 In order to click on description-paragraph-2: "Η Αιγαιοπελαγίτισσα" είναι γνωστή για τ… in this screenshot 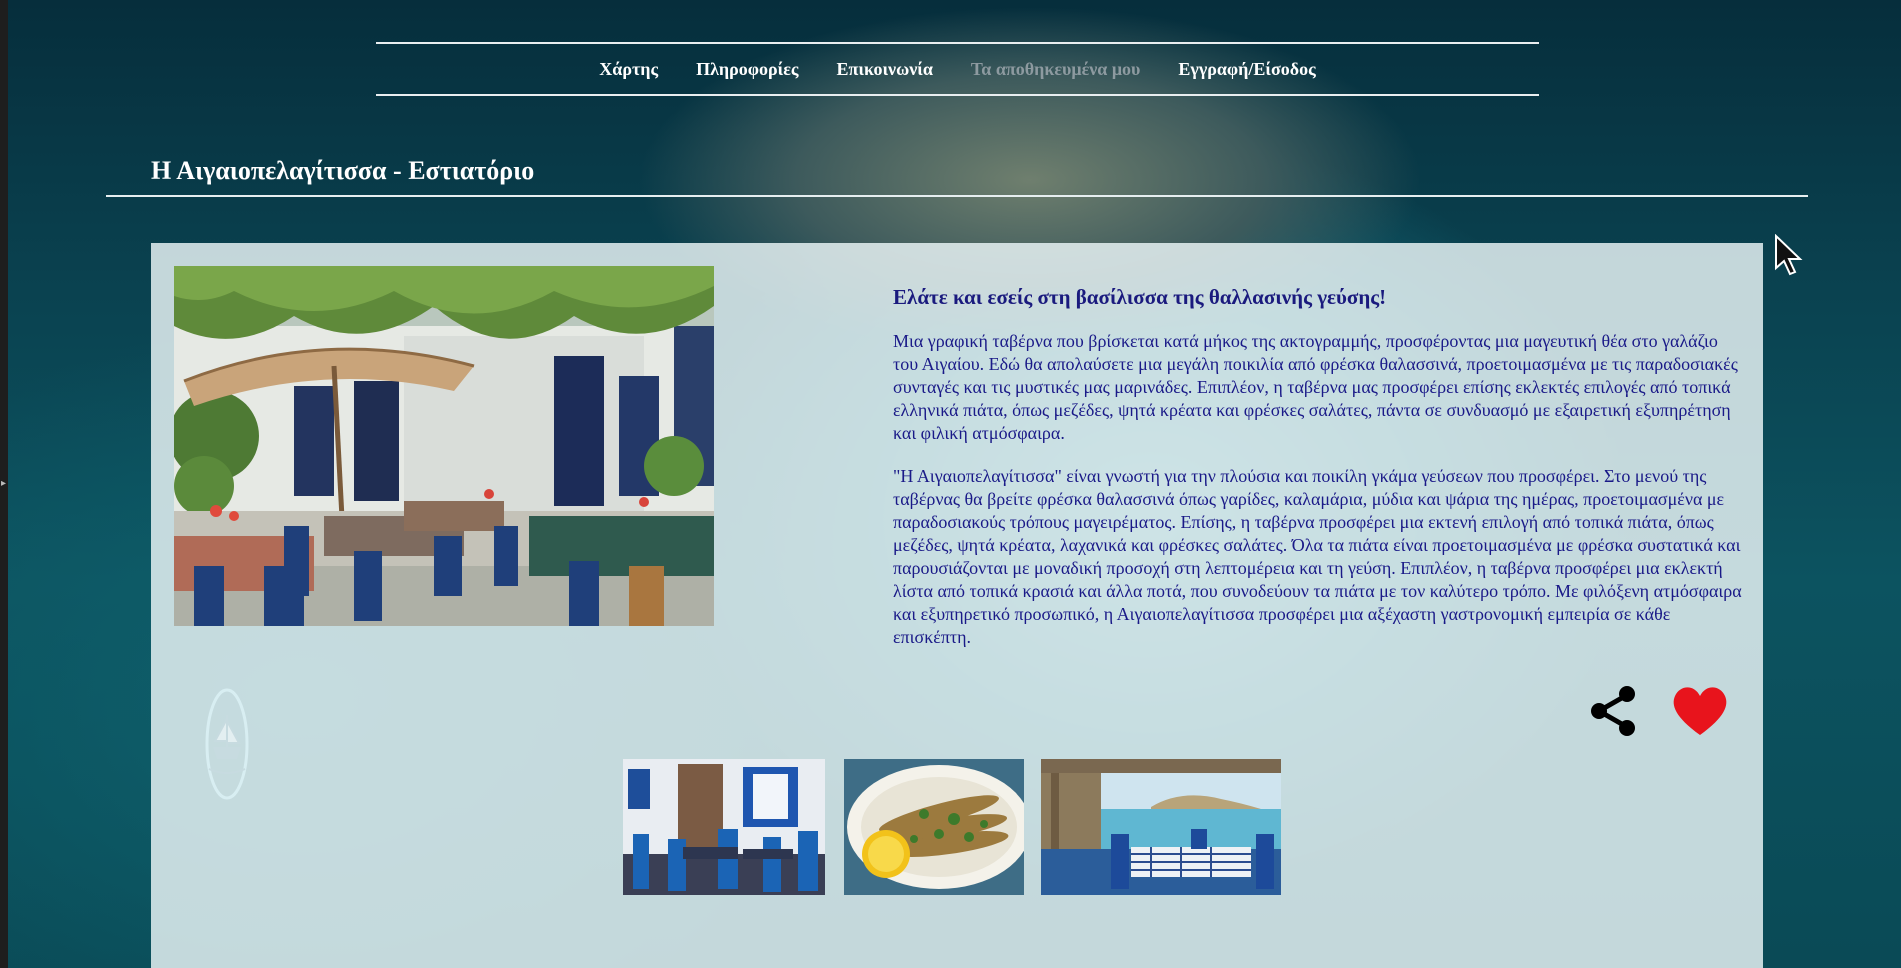, I will do `click(1317, 556)`.